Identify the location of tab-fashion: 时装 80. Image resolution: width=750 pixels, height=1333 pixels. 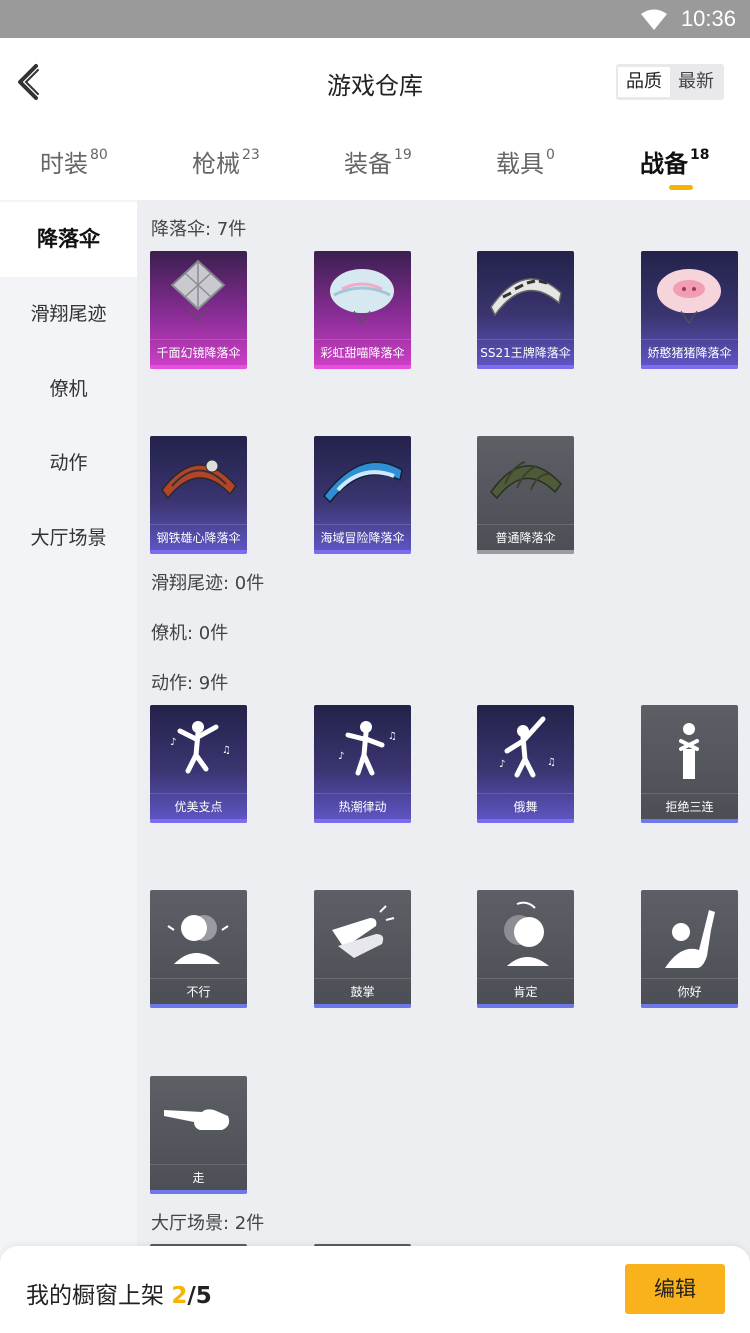
(74, 161).